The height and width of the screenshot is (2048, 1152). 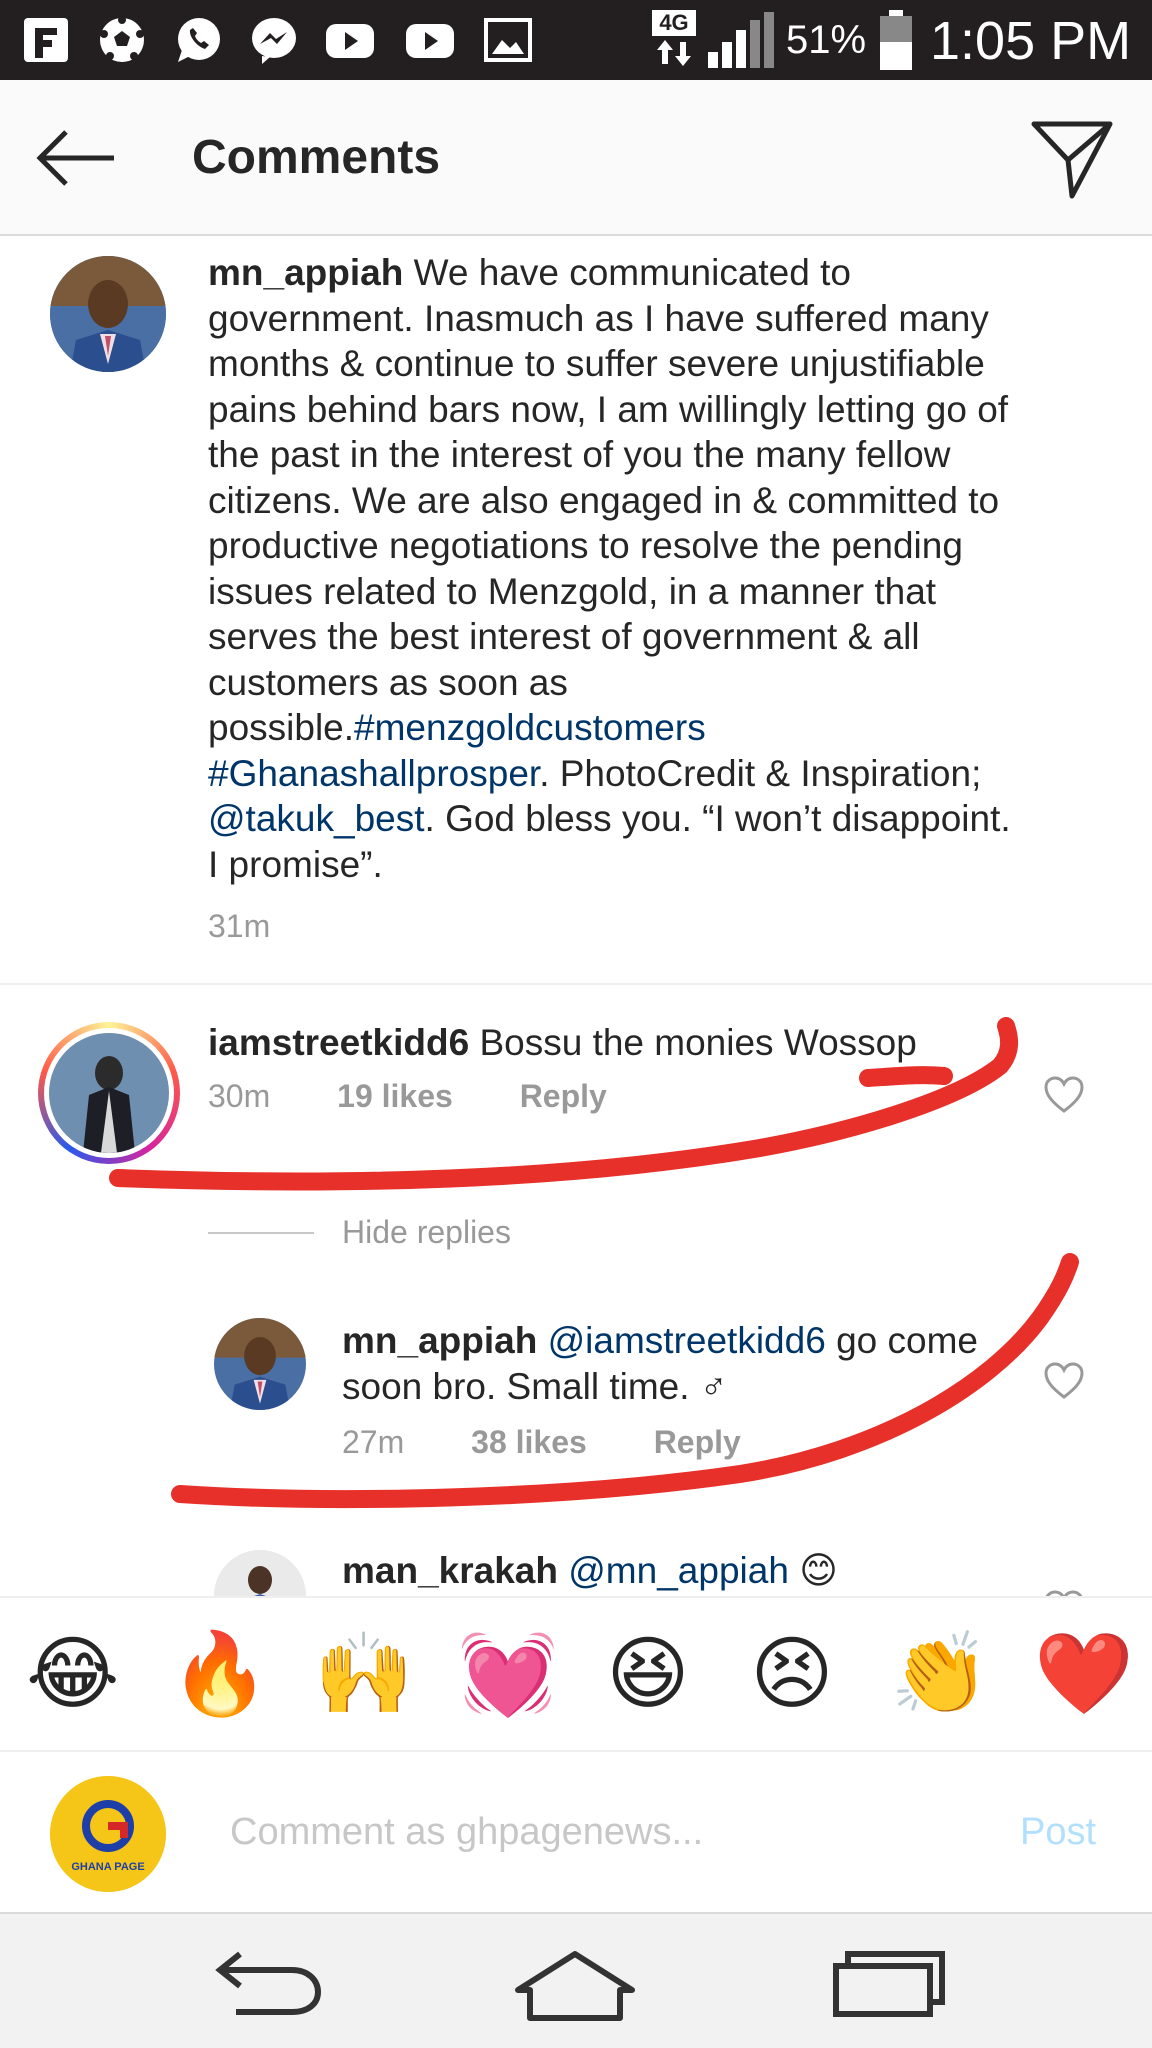 I want to click on back-button, so click(x=76, y=158).